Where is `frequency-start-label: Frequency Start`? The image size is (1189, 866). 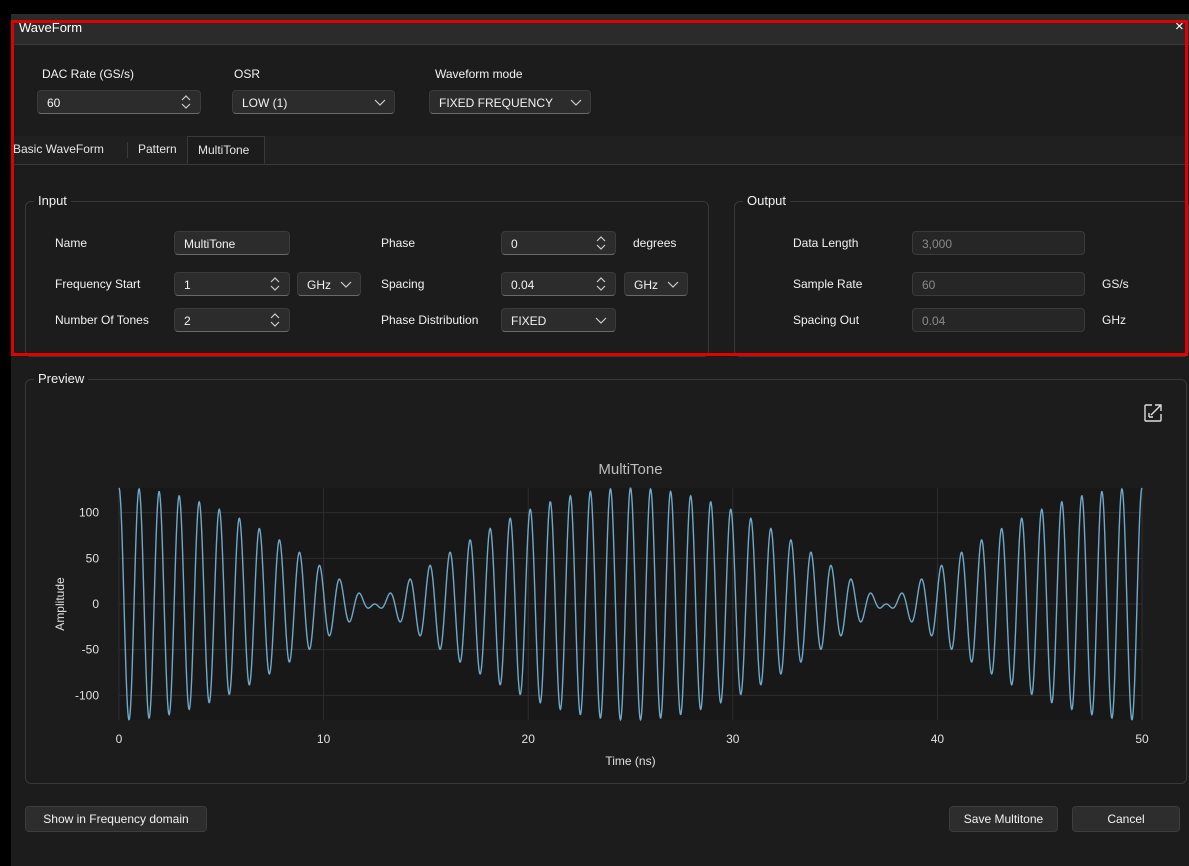
frequency-start-label: Frequency Start is located at coordinates (98, 284).